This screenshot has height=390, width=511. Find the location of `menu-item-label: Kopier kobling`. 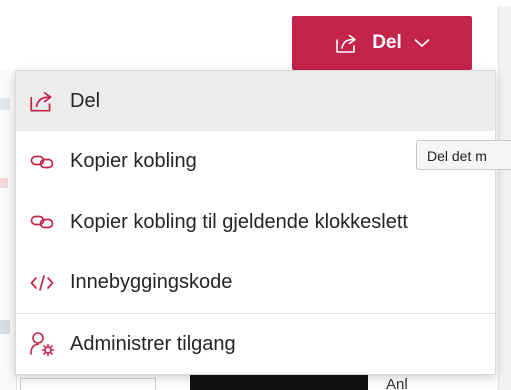

menu-item-label: Kopier kobling is located at coordinates (133, 161).